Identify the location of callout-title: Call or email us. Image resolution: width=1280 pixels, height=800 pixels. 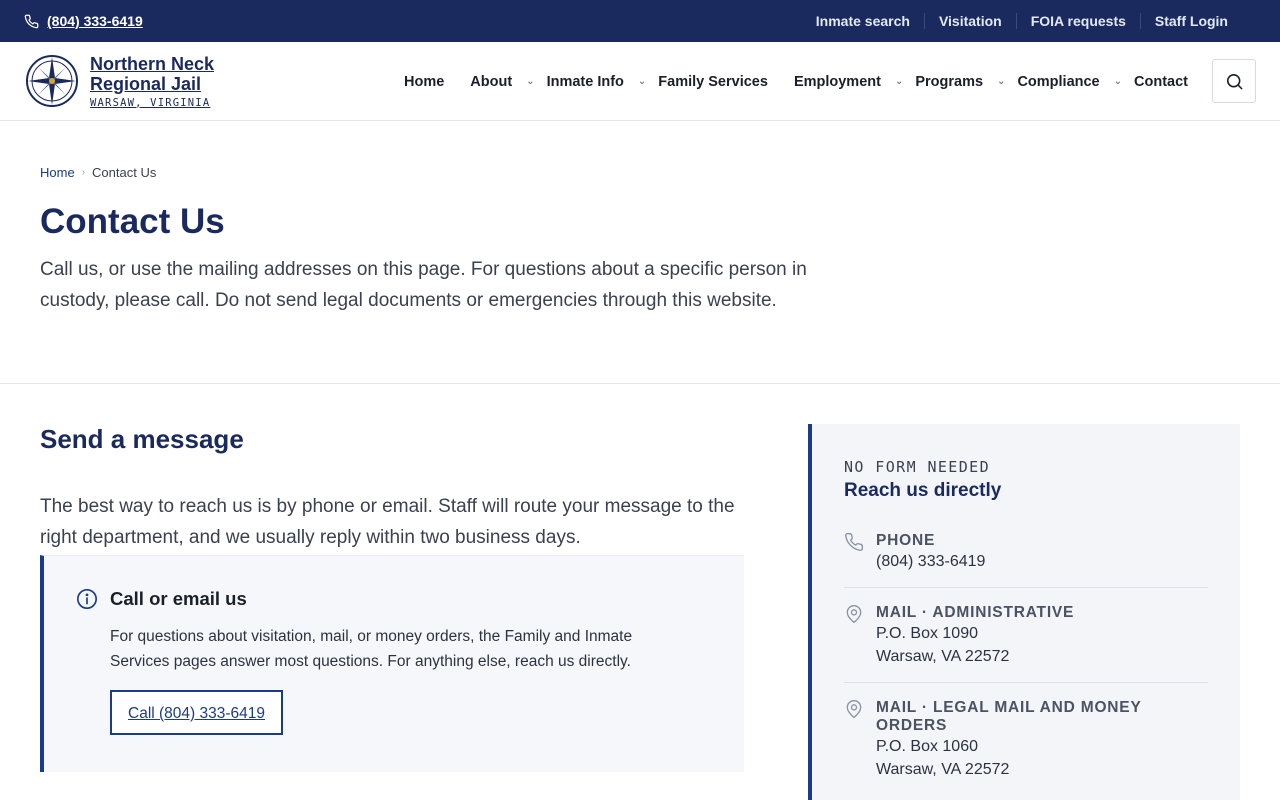
(178, 598).